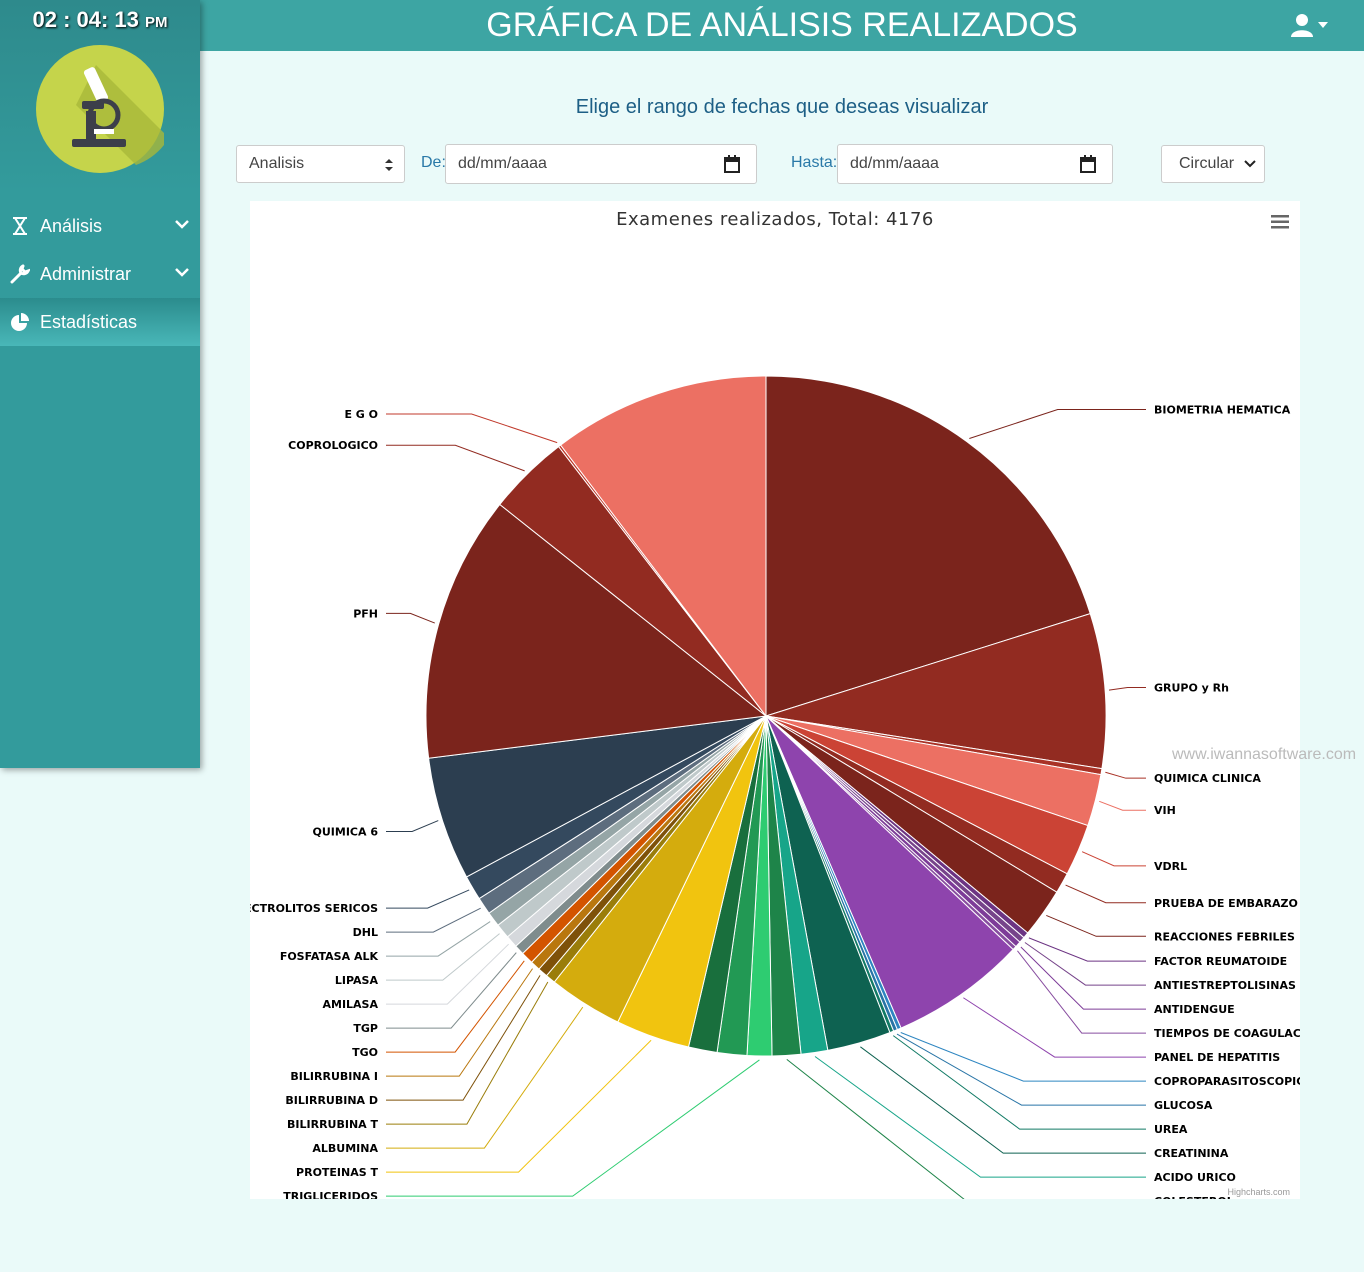  What do you see at coordinates (333, 445) in the screenshot?
I see `slice-label: COPROLOGICO` at bounding box center [333, 445].